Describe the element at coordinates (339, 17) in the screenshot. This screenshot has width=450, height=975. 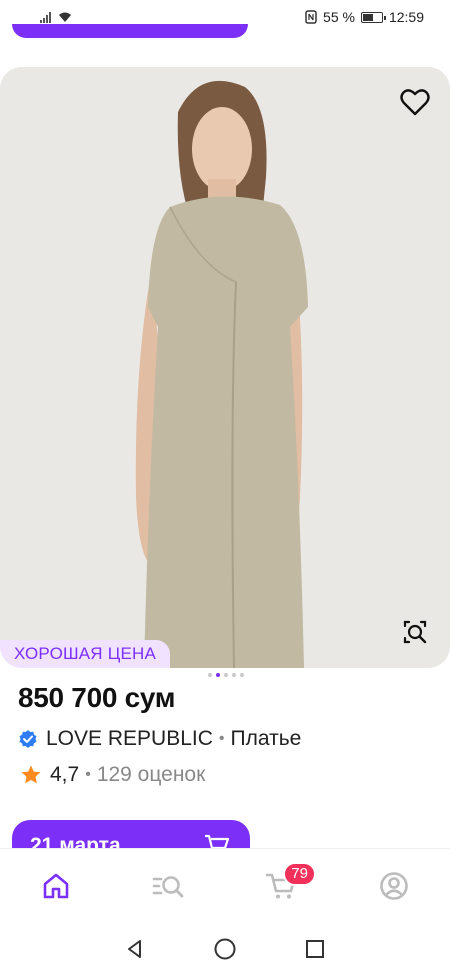
I see `battery-percent: 55 %` at that location.